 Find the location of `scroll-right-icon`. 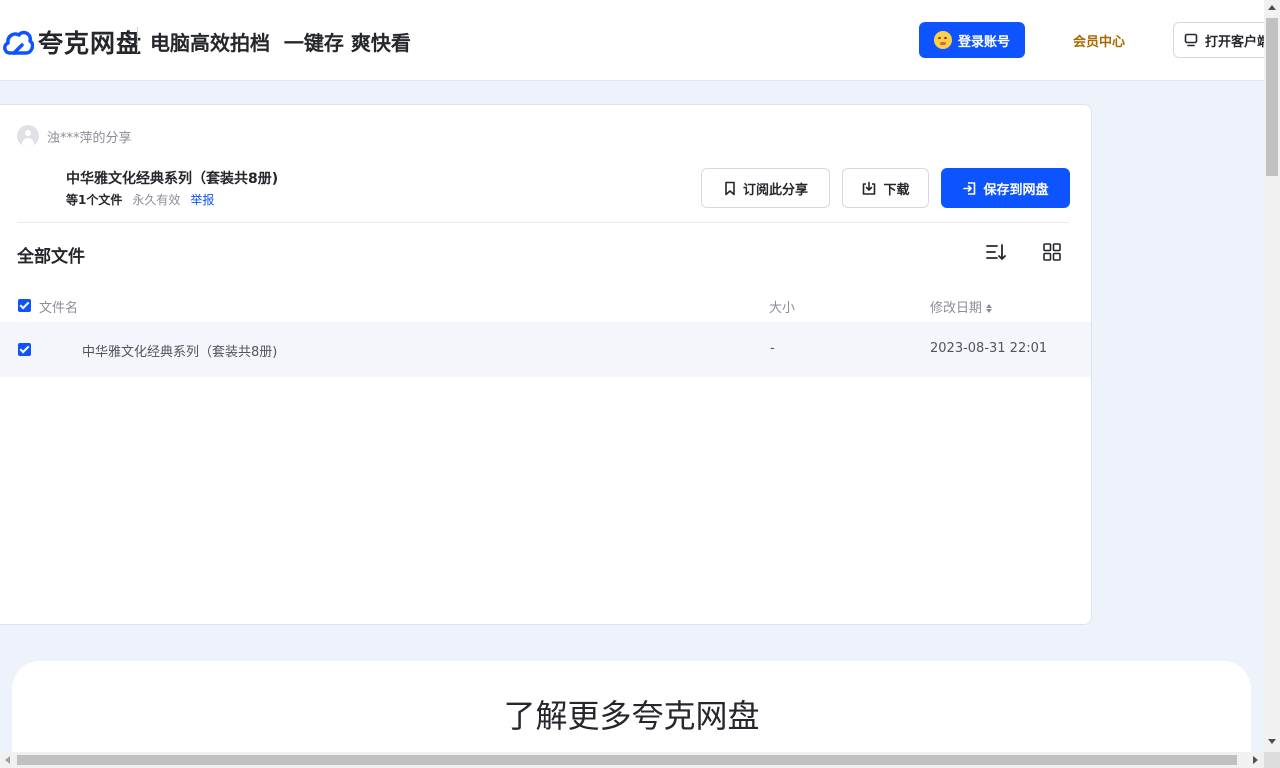

scroll-right-icon is located at coordinates (1255, 760).